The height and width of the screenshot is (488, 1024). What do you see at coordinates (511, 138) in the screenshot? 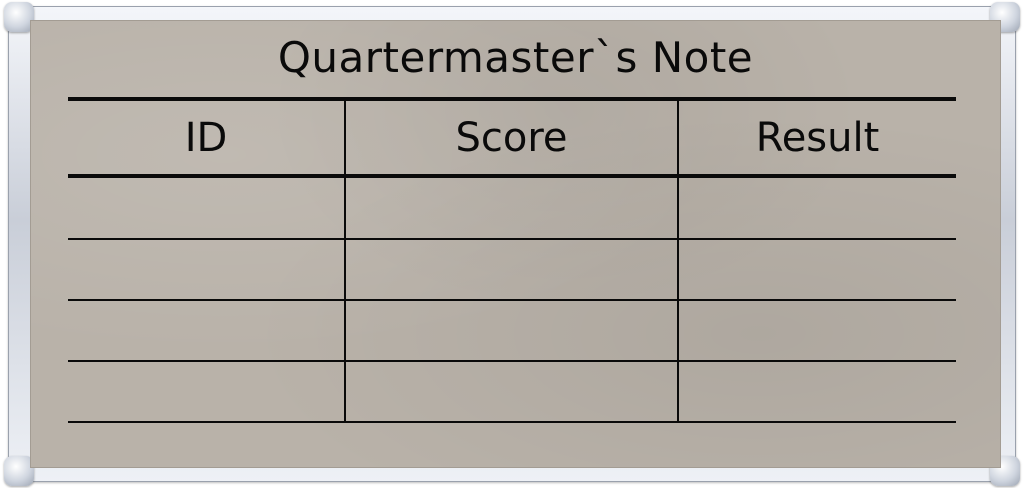
I see `column-header-score: Score` at bounding box center [511, 138].